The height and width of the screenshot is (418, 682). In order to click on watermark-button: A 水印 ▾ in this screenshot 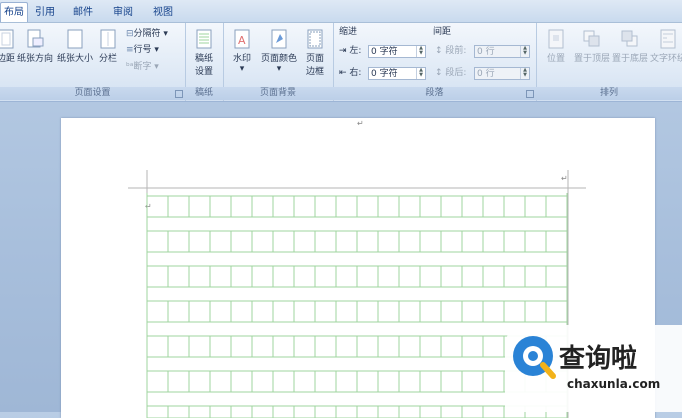, I will do `click(242, 51)`.